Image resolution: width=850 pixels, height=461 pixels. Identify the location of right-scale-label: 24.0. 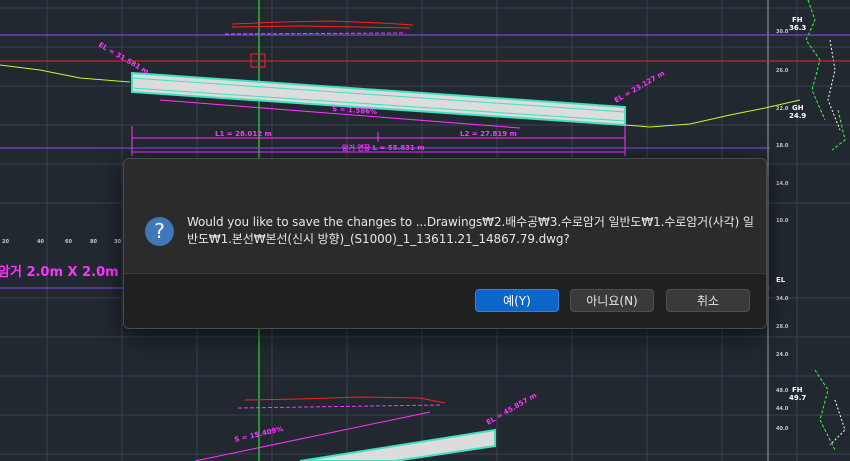
(782, 355).